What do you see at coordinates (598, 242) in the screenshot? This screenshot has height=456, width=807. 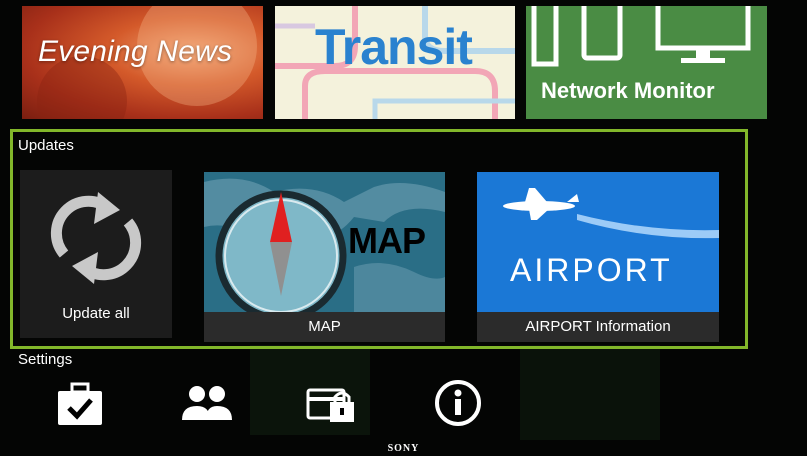 I see `airport-app-tile: AIRPORT` at bounding box center [598, 242].